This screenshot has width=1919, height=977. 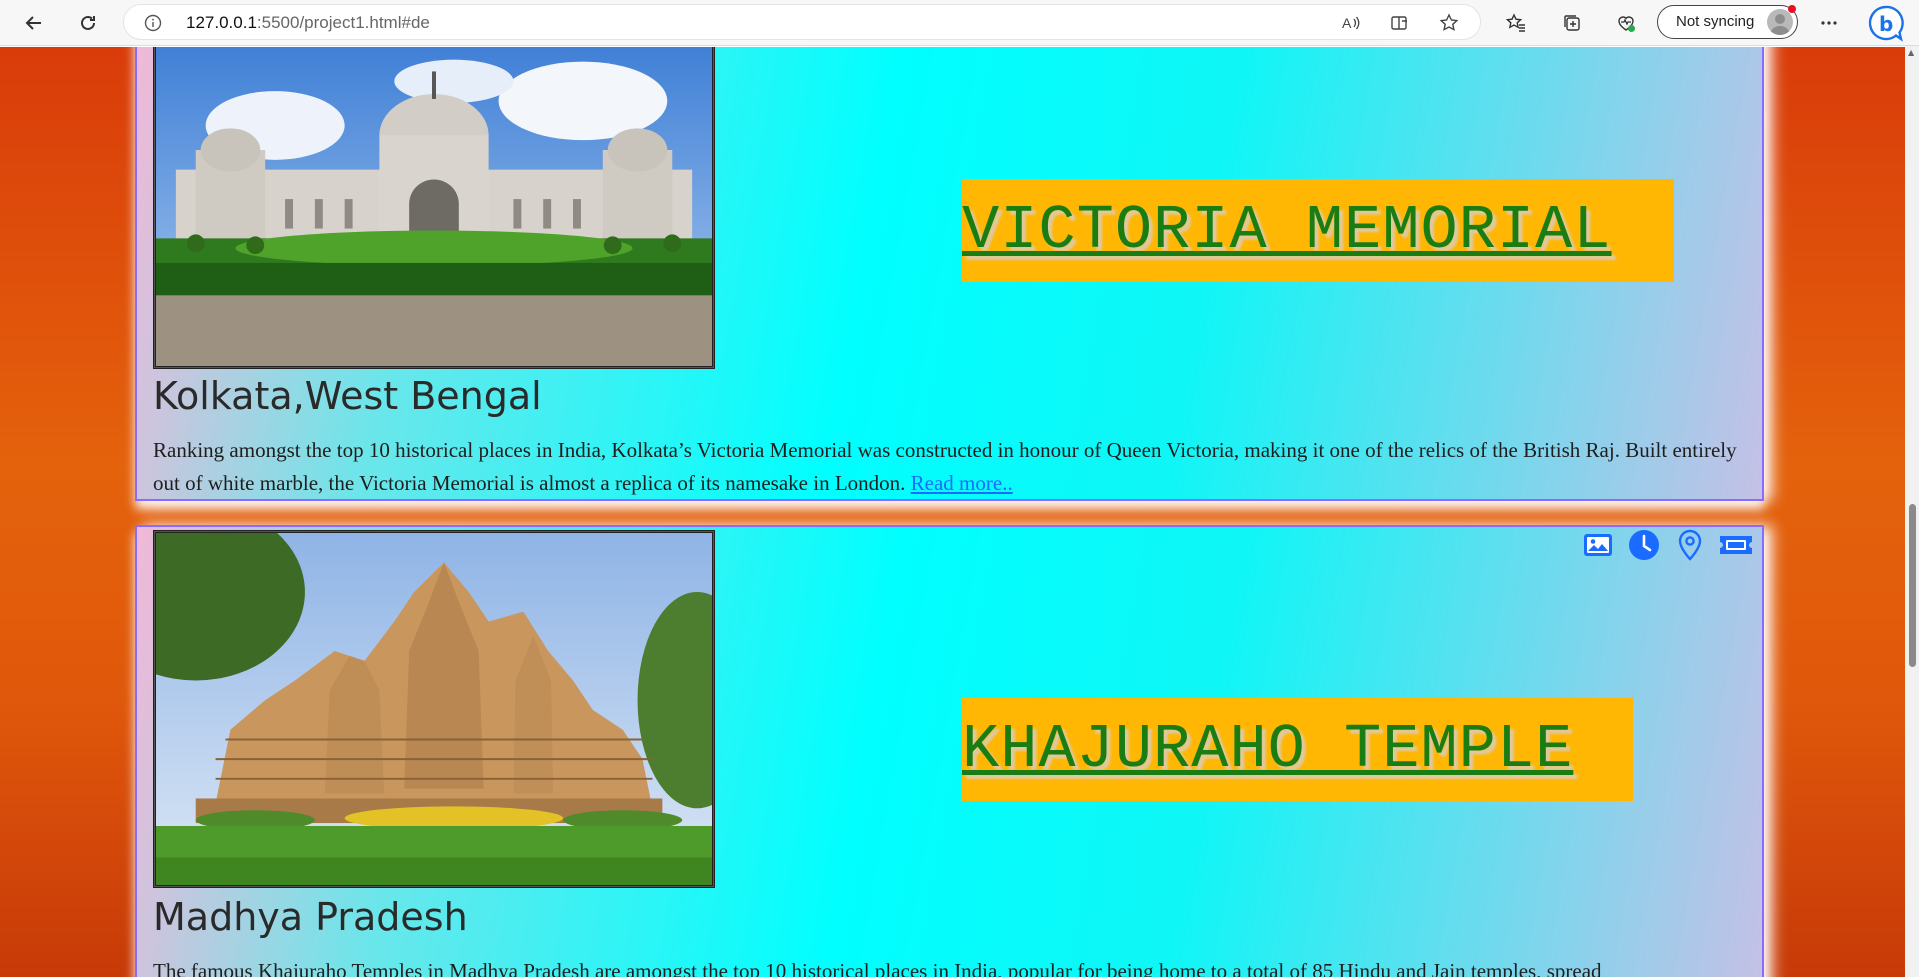 What do you see at coordinates (310, 917) in the screenshot?
I see `place-location: Madhya Pradesh` at bounding box center [310, 917].